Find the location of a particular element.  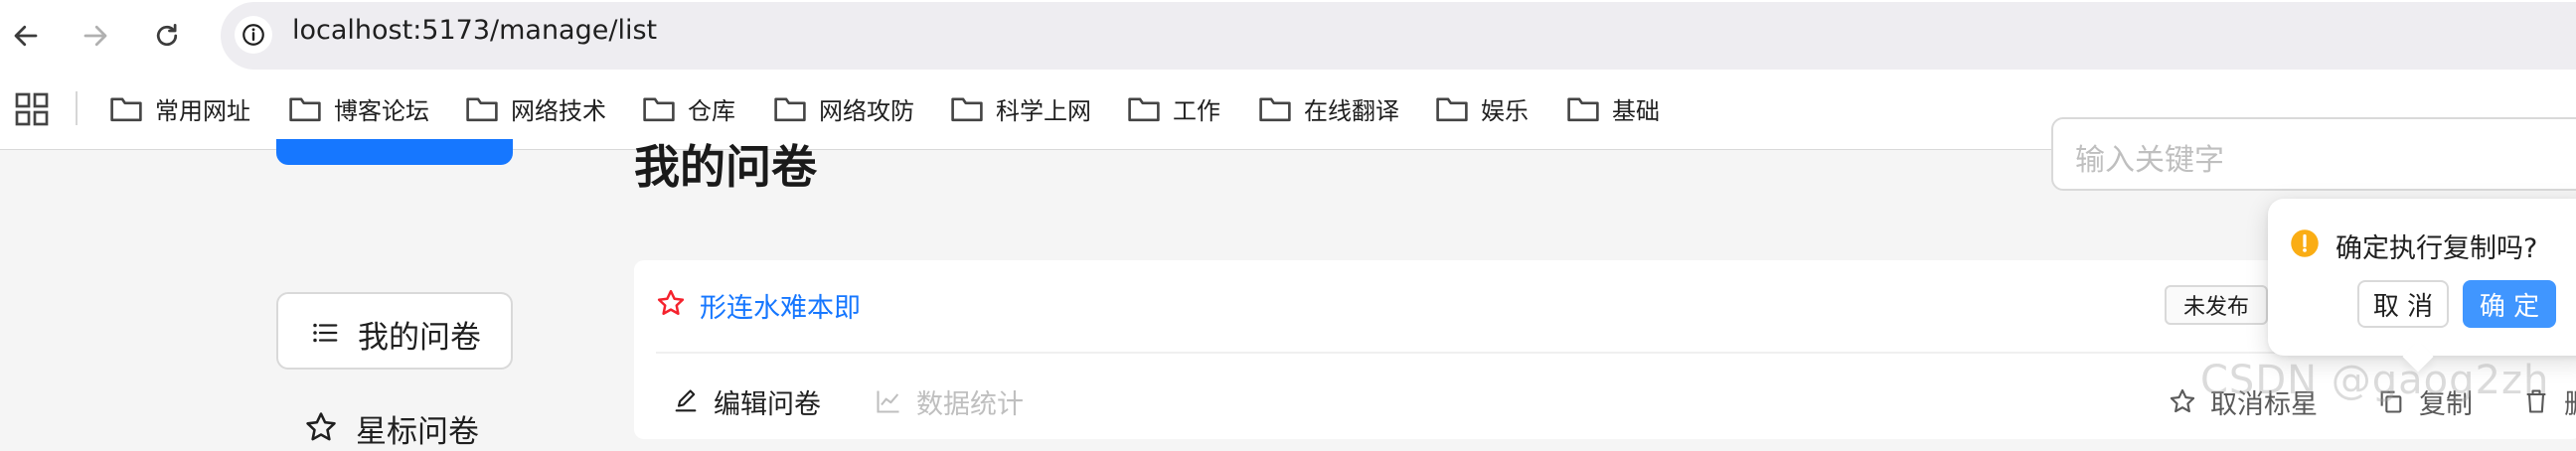

bookmark-folder: 仓库 is located at coordinates (688, 108).